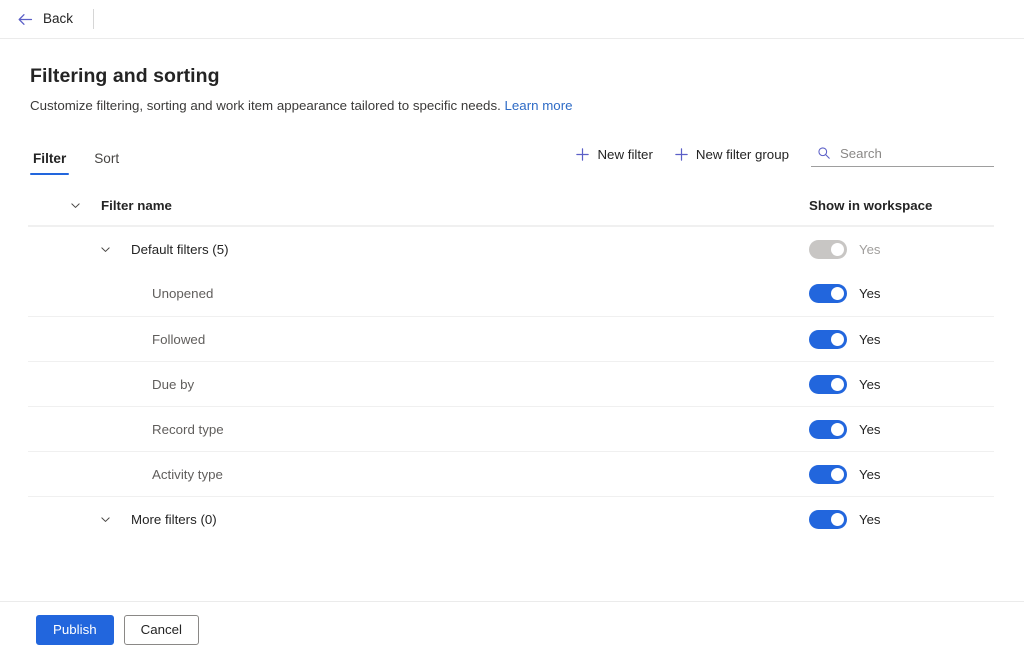 Image resolution: width=1024 pixels, height=658 pixels. Describe the element at coordinates (418, 384) in the screenshot. I see `row-name-cell: Due by` at that location.